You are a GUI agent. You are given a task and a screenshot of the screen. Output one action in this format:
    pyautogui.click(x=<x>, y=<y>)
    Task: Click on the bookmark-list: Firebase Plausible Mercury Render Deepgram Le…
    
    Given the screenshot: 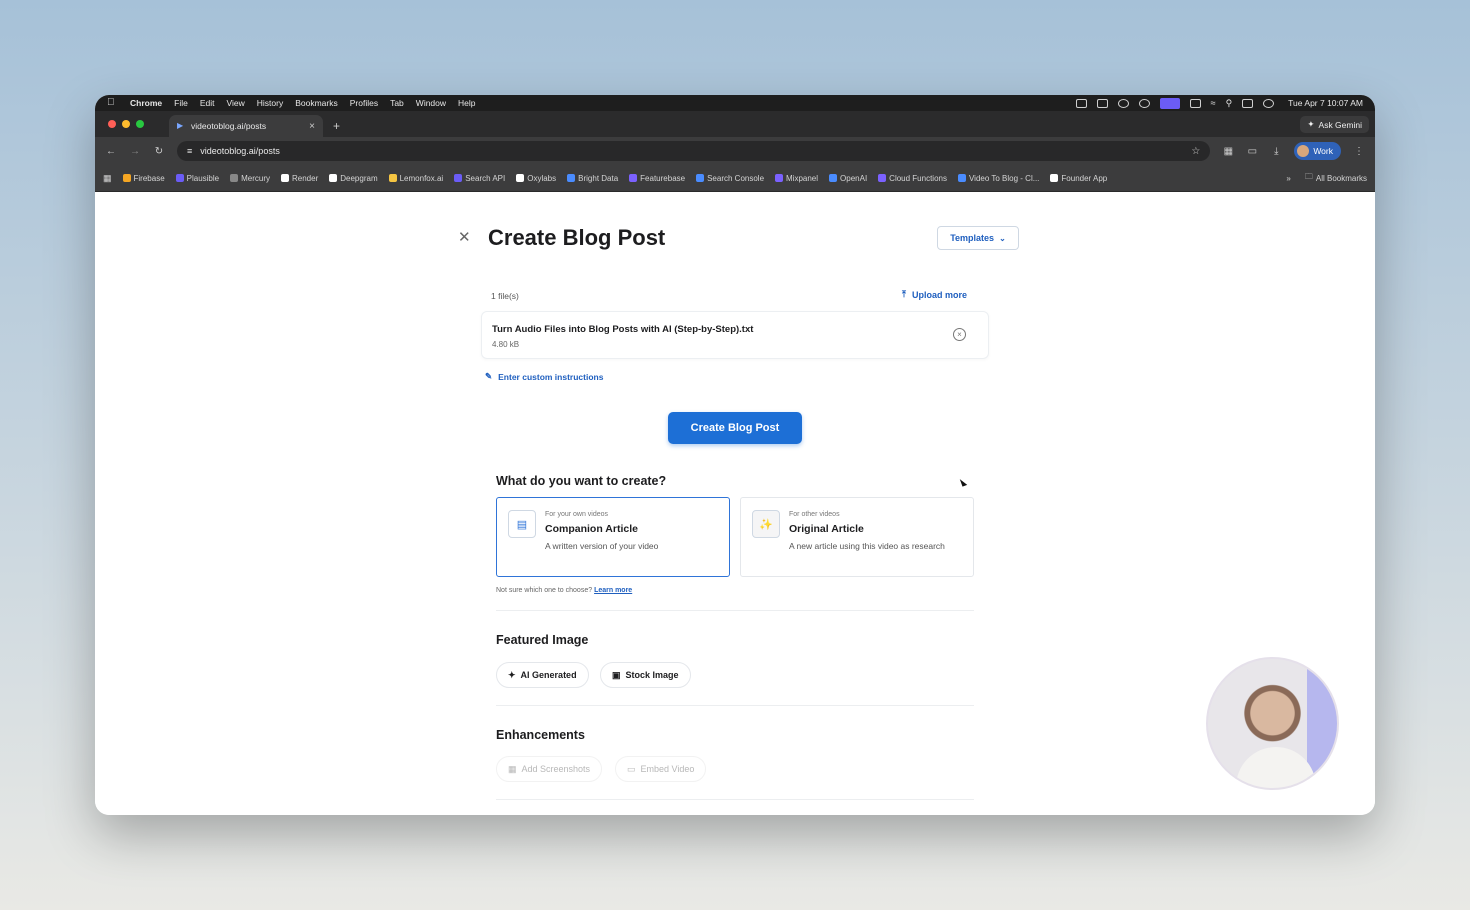 What is the action you would take?
    pyautogui.click(x=614, y=178)
    